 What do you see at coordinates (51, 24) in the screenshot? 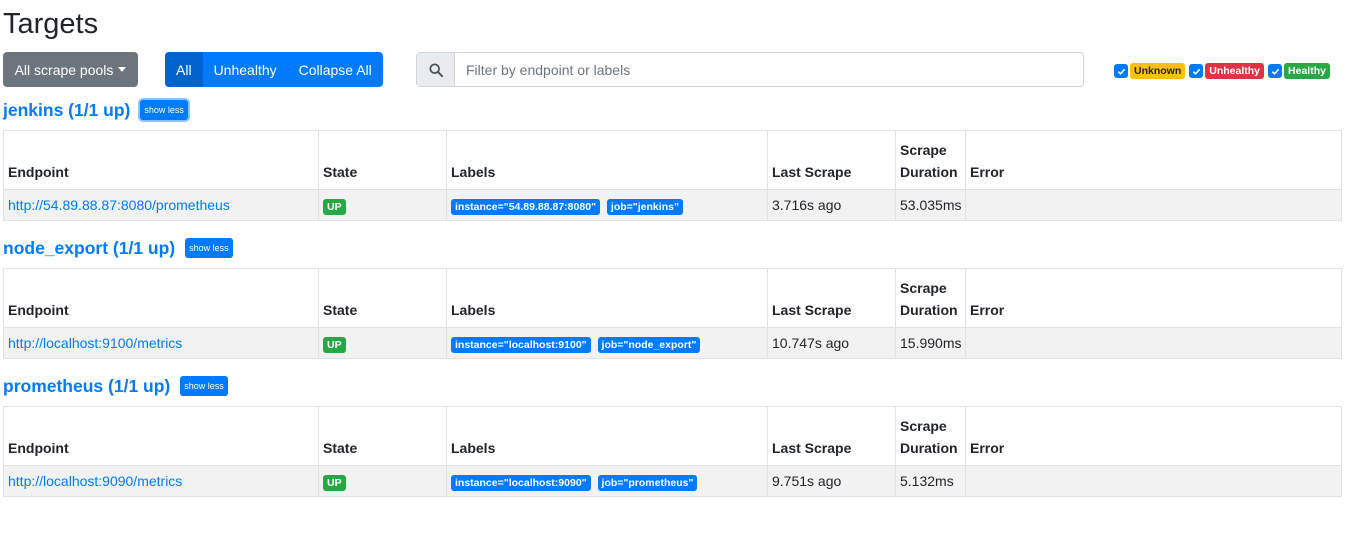
I see `page-title: Targets` at bounding box center [51, 24].